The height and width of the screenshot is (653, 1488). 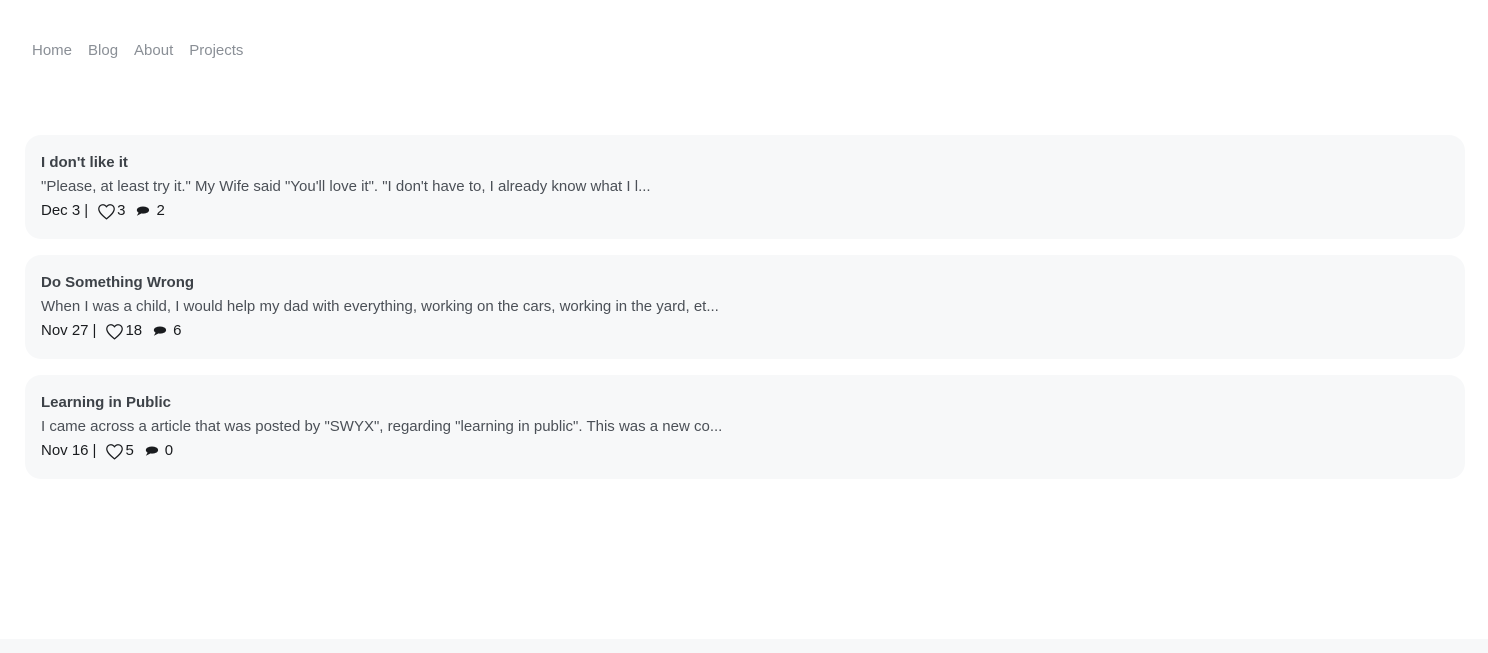 I want to click on like-count: 18, so click(x=134, y=330).